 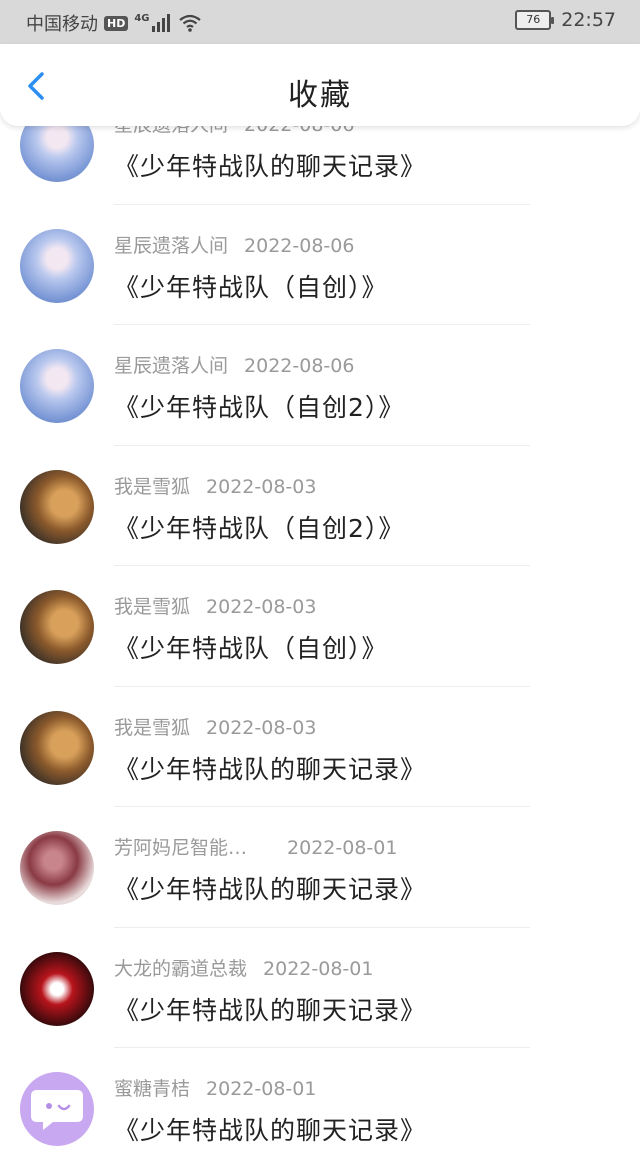 I want to click on signal-icon, so click(x=160, y=23).